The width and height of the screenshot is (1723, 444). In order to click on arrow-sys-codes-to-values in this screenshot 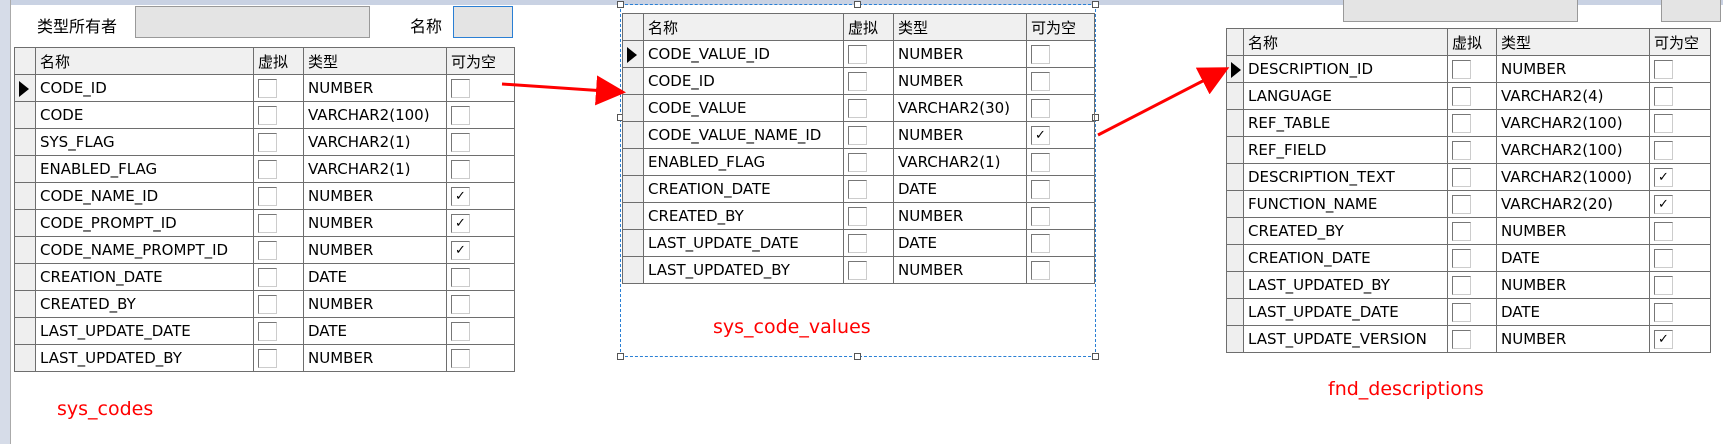, I will do `click(563, 90)`.